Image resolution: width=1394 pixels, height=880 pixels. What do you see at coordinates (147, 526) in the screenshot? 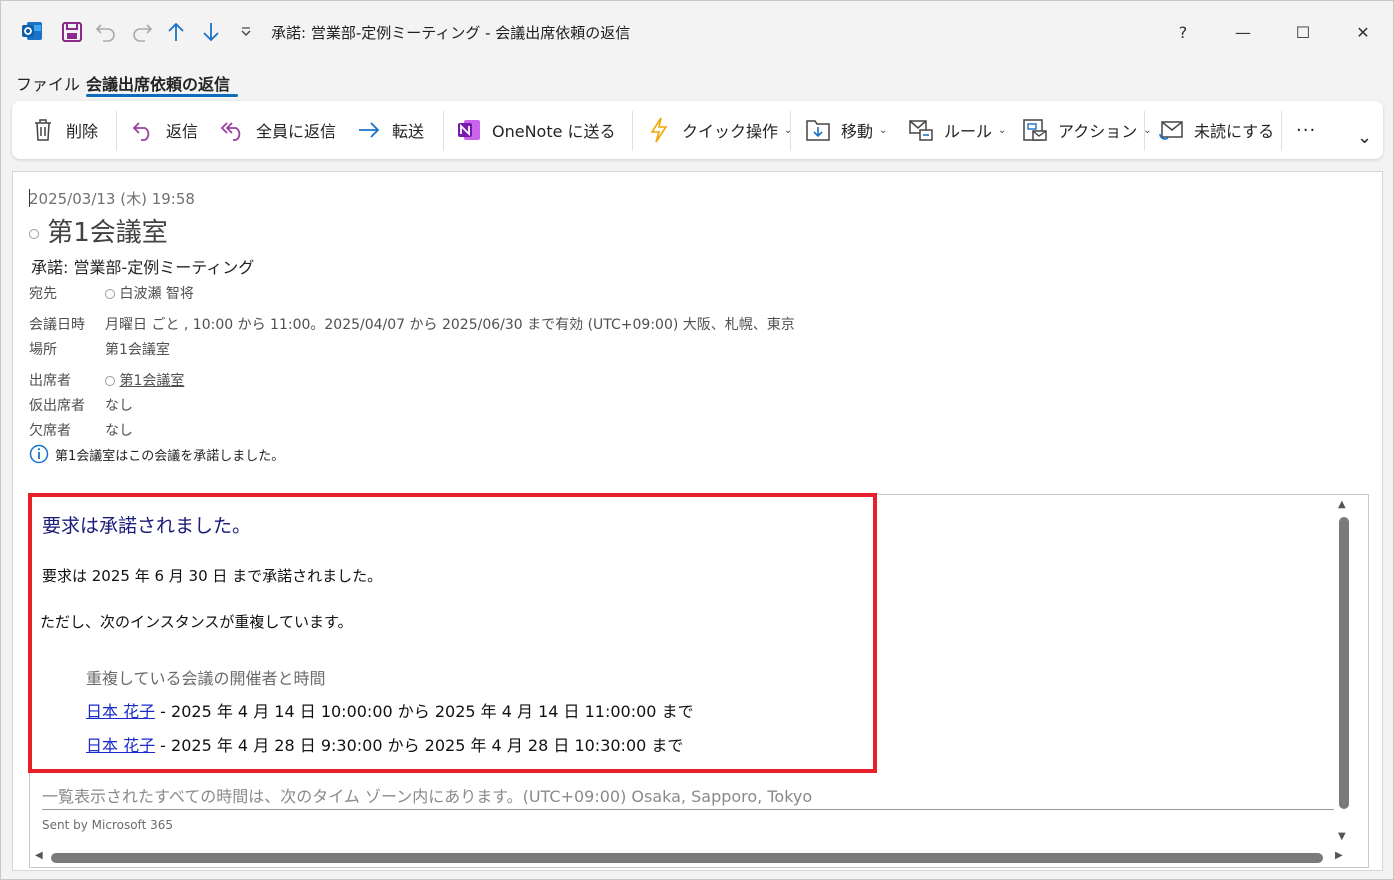
I see `body-heading: 要求は承諾されました。` at bounding box center [147, 526].